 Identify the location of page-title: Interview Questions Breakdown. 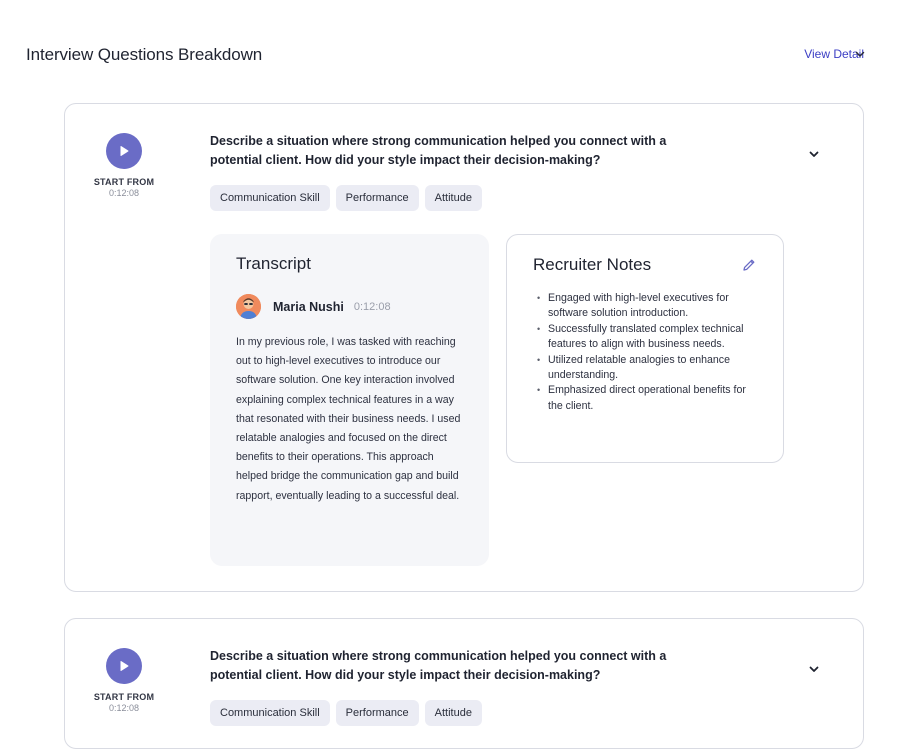
(144, 54).